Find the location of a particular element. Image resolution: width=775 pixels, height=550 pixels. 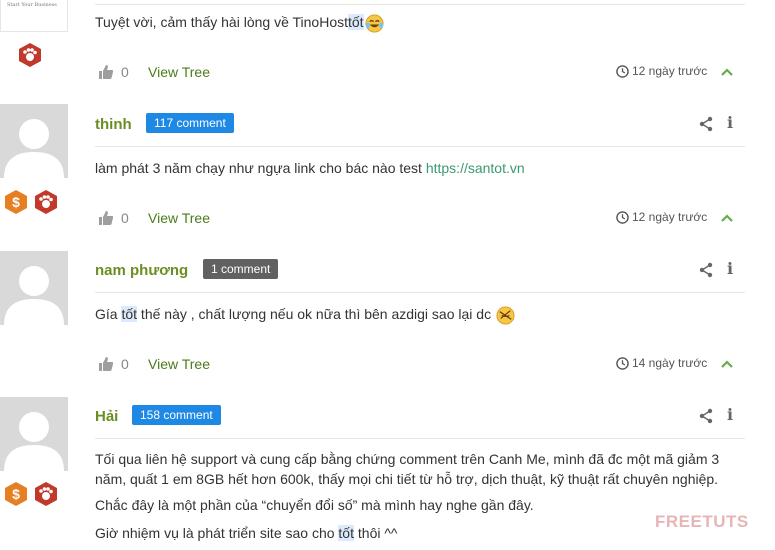

comment-link: https://santot.vn is located at coordinates (475, 168).